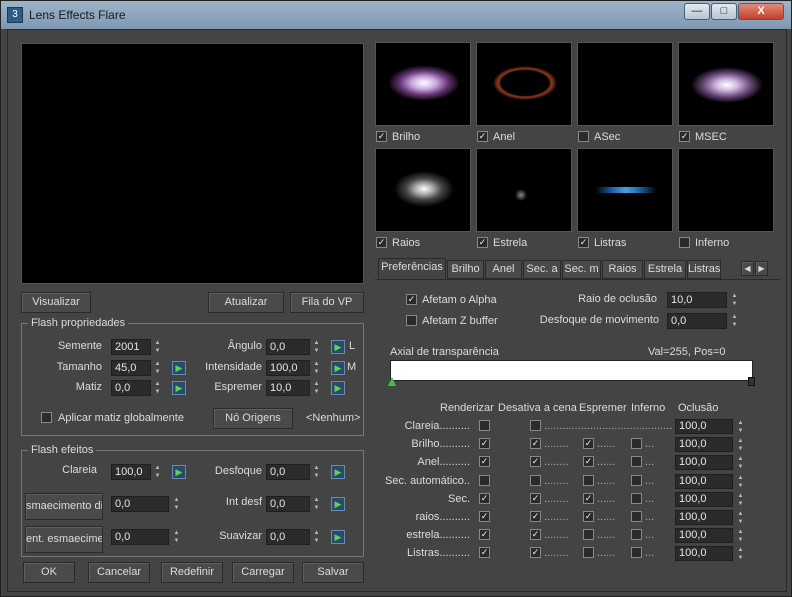 The width and height of the screenshot is (792, 597). Describe the element at coordinates (176, 537) in the screenshot. I see `esmaecimento-centro-spinner: ▲ ▼` at that location.